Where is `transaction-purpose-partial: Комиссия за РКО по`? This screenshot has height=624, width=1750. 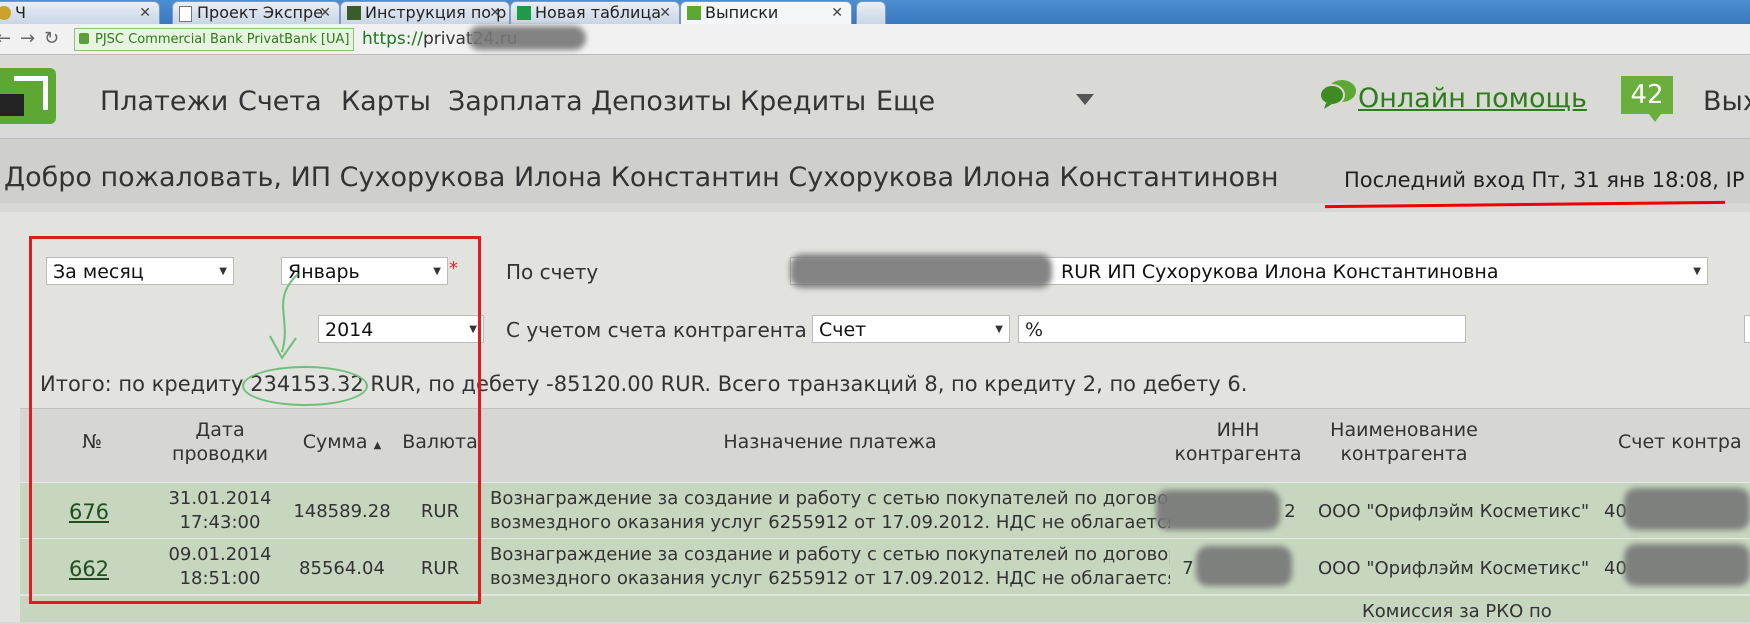
transaction-purpose-partial: Комиссия за РКО по is located at coordinates (1457, 611).